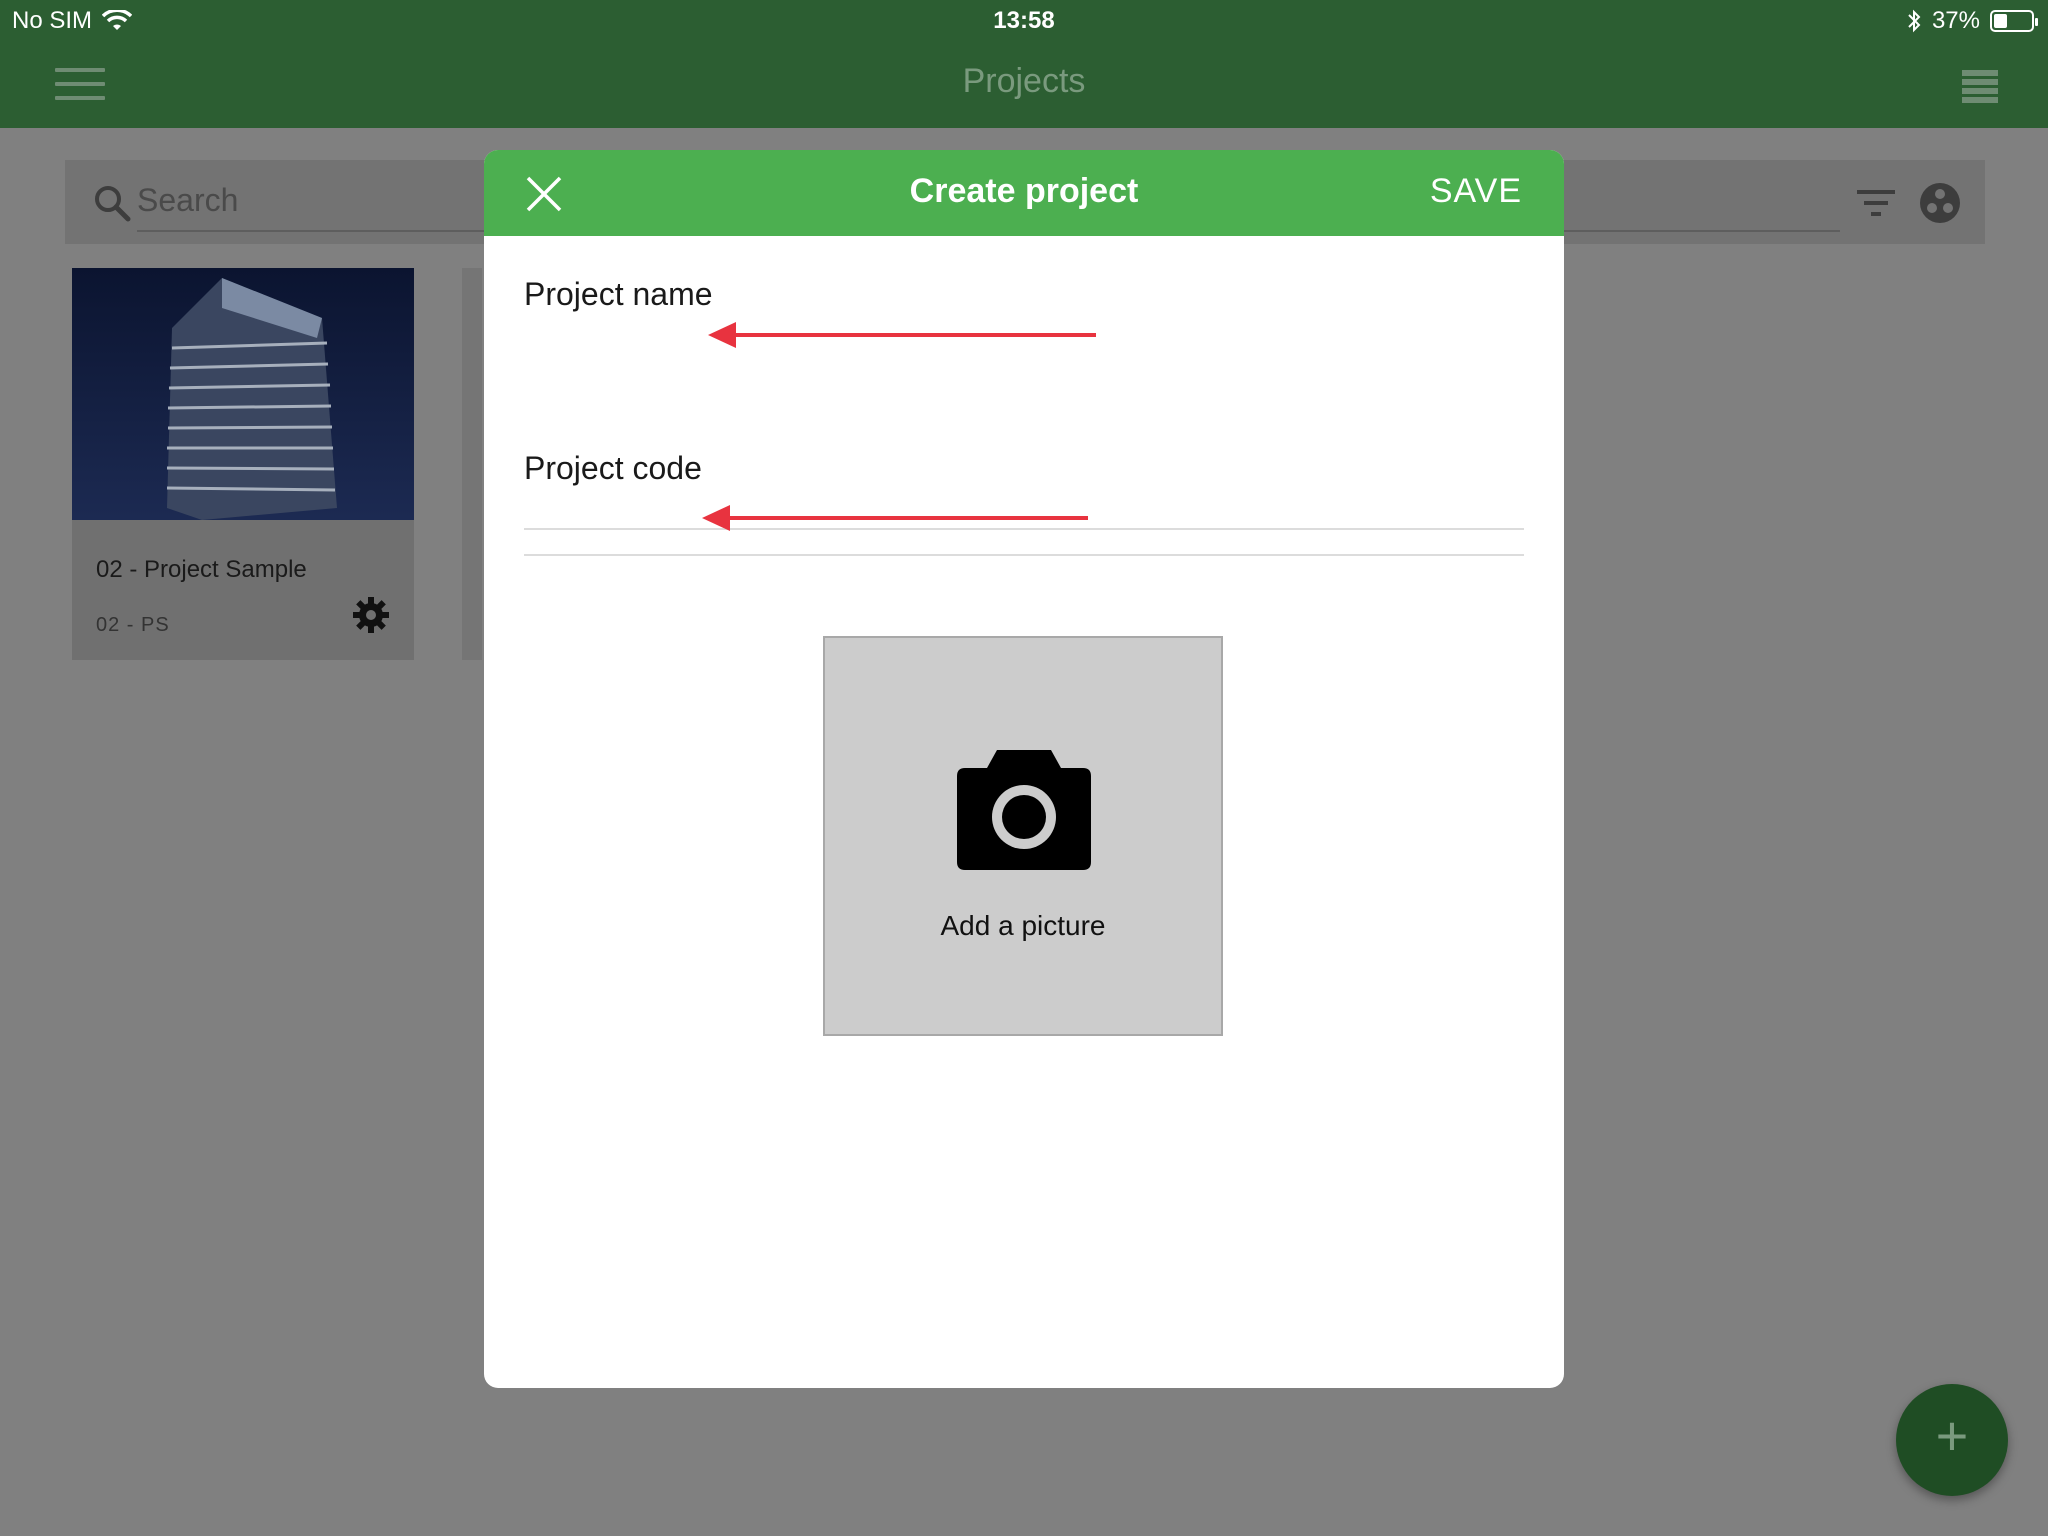 Image resolution: width=2048 pixels, height=1536 pixels. What do you see at coordinates (243, 394) in the screenshot?
I see `project-thumbnail` at bounding box center [243, 394].